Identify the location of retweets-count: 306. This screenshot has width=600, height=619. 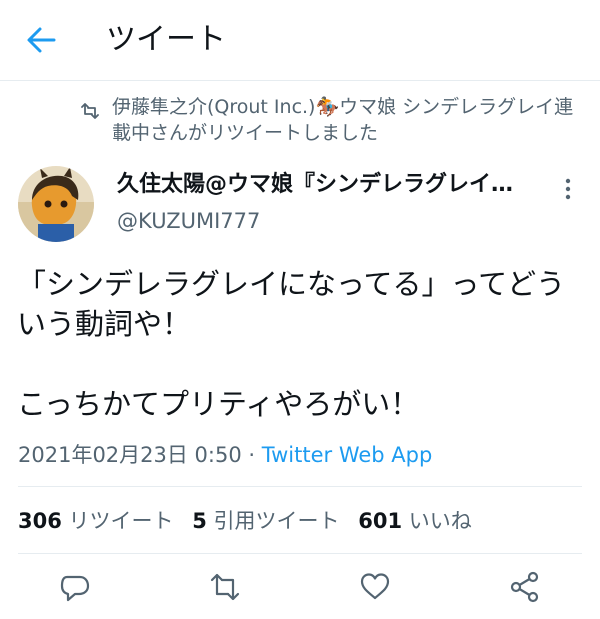
(40, 521).